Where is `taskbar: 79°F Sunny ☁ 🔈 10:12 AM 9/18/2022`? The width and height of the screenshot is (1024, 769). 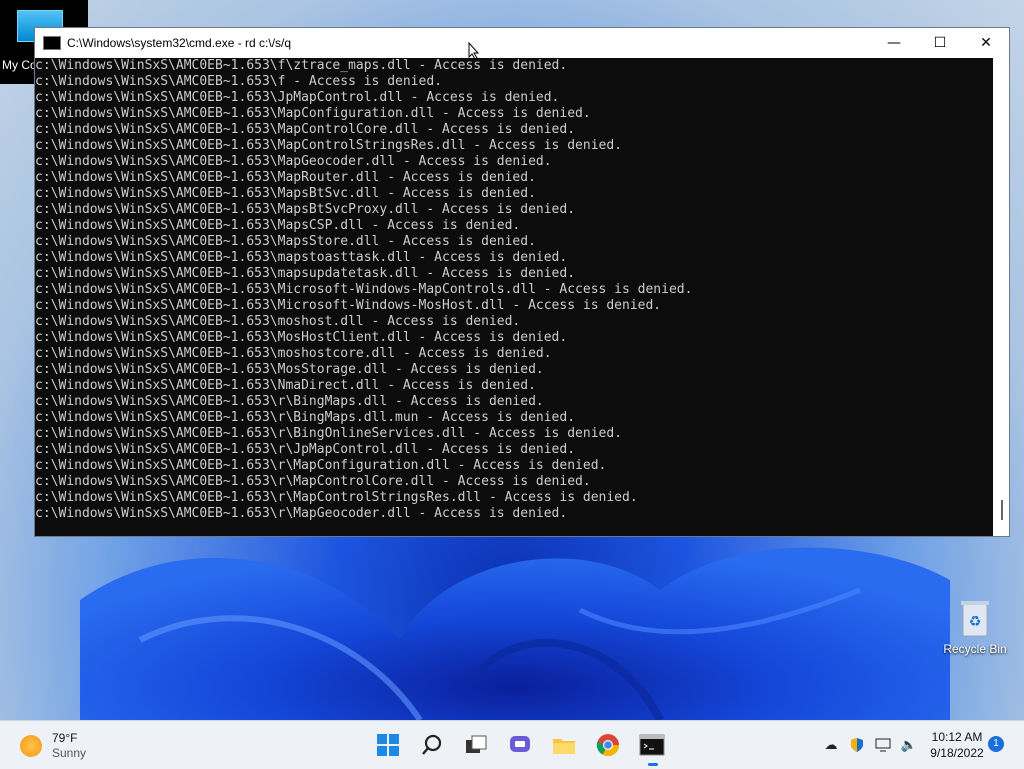 taskbar: 79°F Sunny ☁ 🔈 10:12 AM 9/18/2022 is located at coordinates (512, 744).